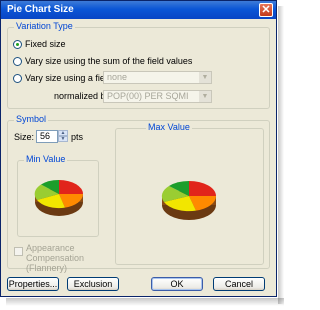  I want to click on vary-field-label: Vary size using a field:, so click(69, 78).